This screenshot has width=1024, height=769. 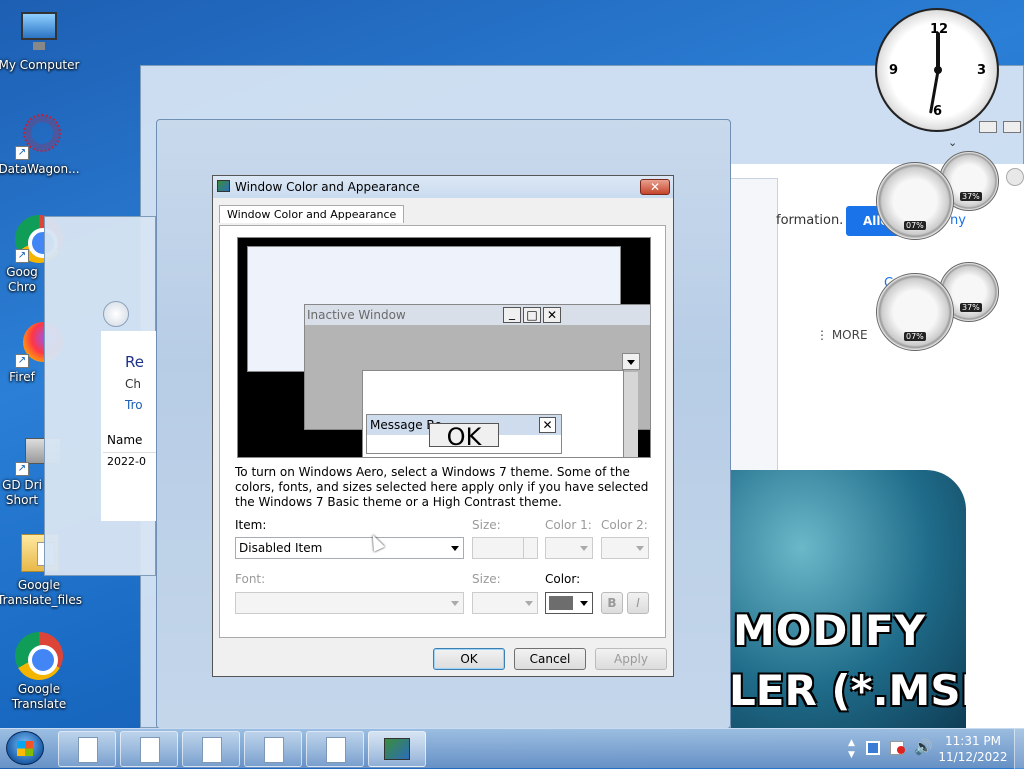 I want to click on desktop-icon-label: Firef, so click(x=22, y=377).